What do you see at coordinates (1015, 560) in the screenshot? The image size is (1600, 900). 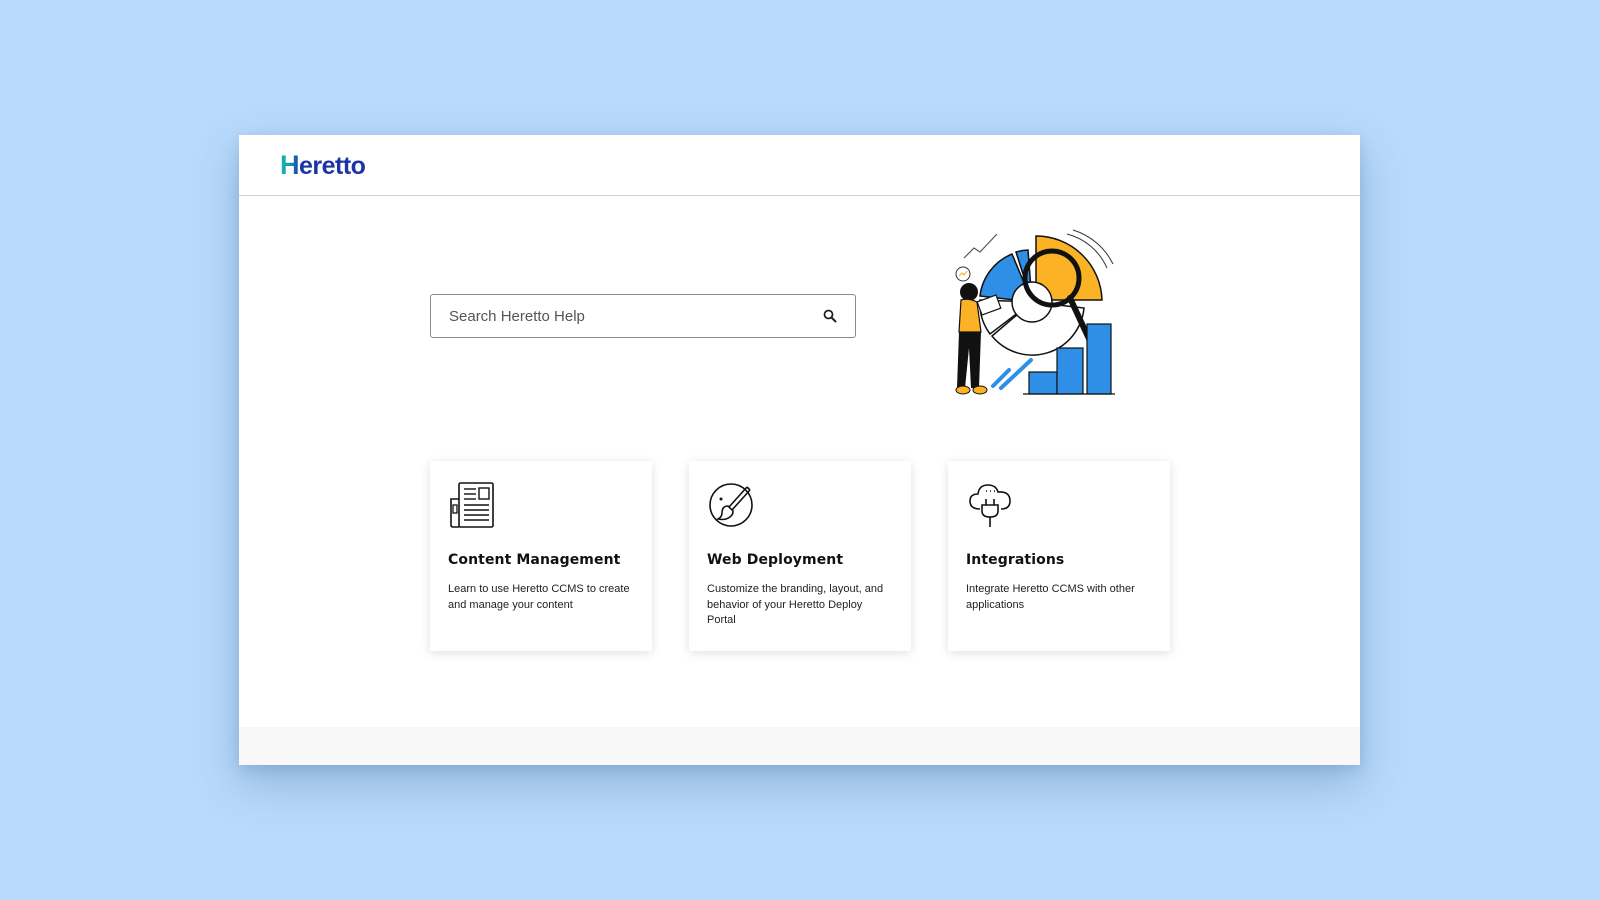 I see `card-title: Integrations` at bounding box center [1015, 560].